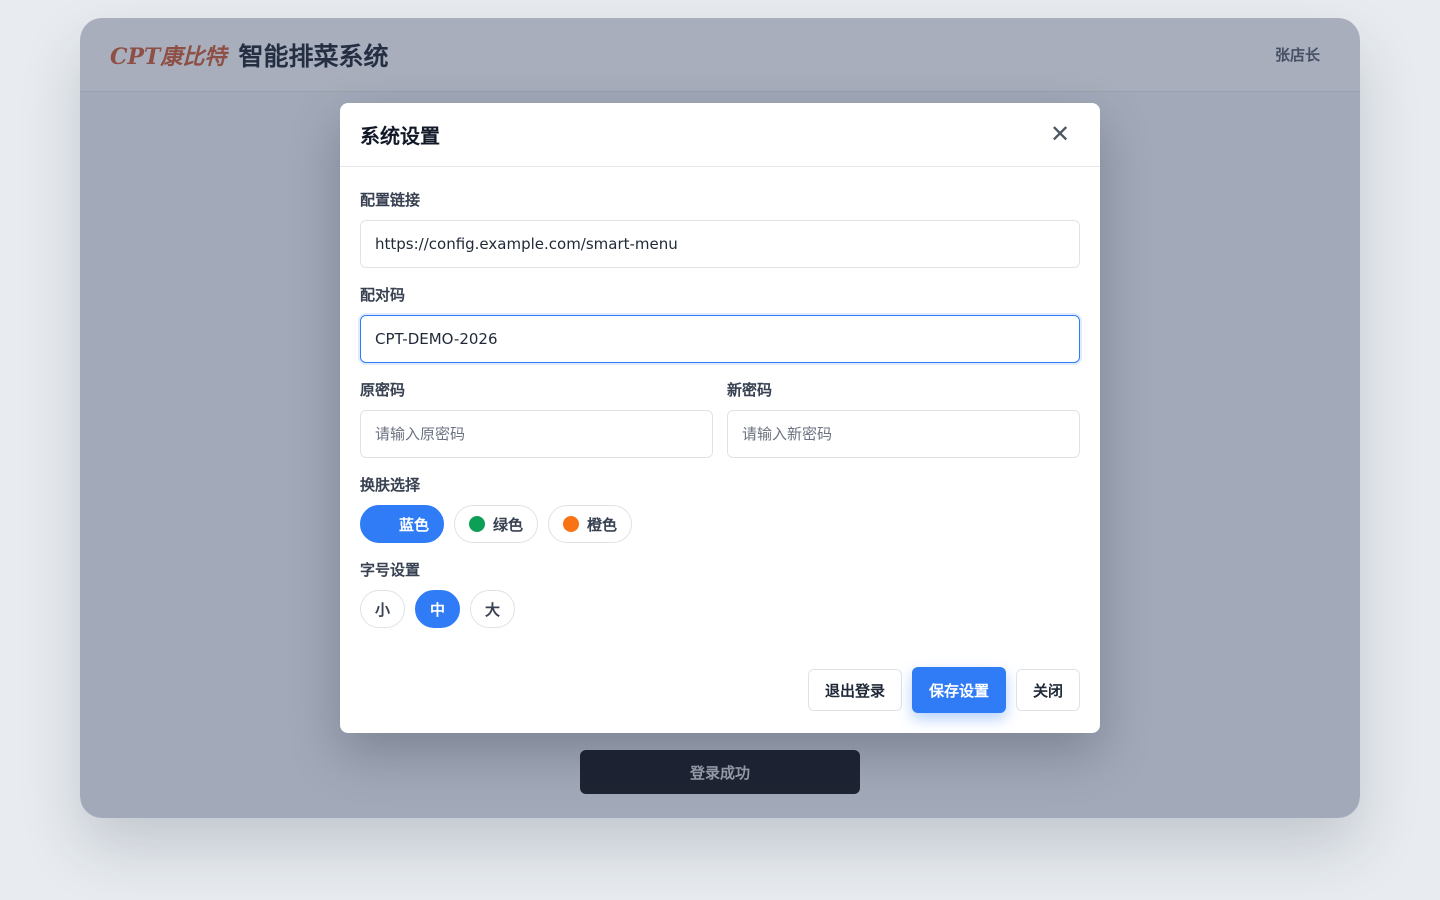 The height and width of the screenshot is (900, 1440). What do you see at coordinates (383, 390) in the screenshot?
I see `old-password-label: 原密码` at bounding box center [383, 390].